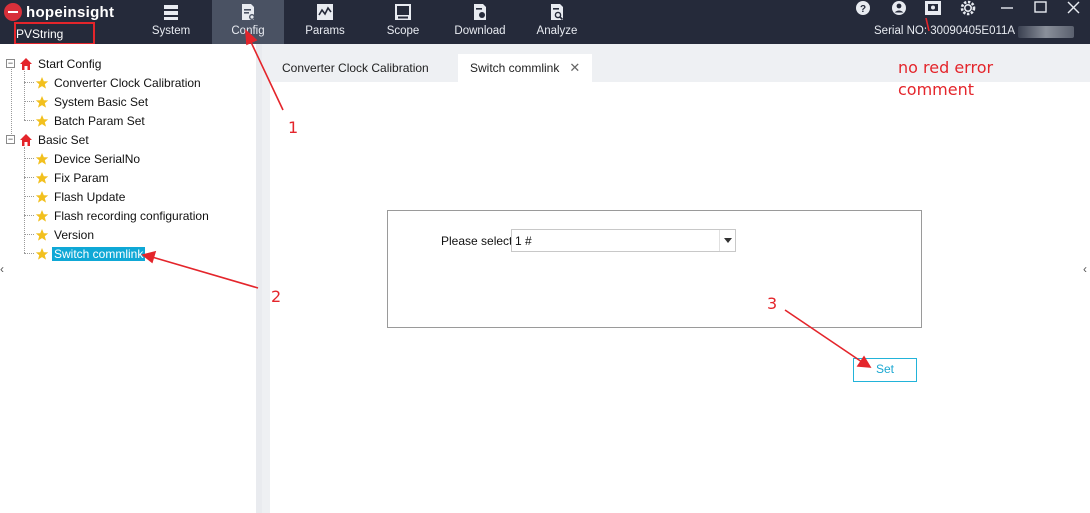 The height and width of the screenshot is (513, 1090). What do you see at coordinates (772, 303) in the screenshot?
I see `annotation-step-3: 3` at bounding box center [772, 303].